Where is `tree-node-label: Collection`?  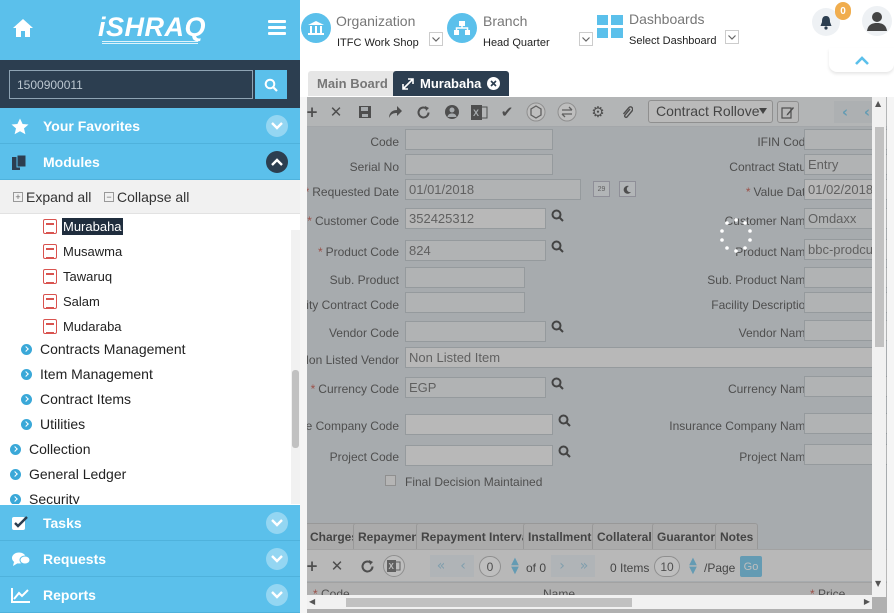 tree-node-label: Collection is located at coordinates (60, 449).